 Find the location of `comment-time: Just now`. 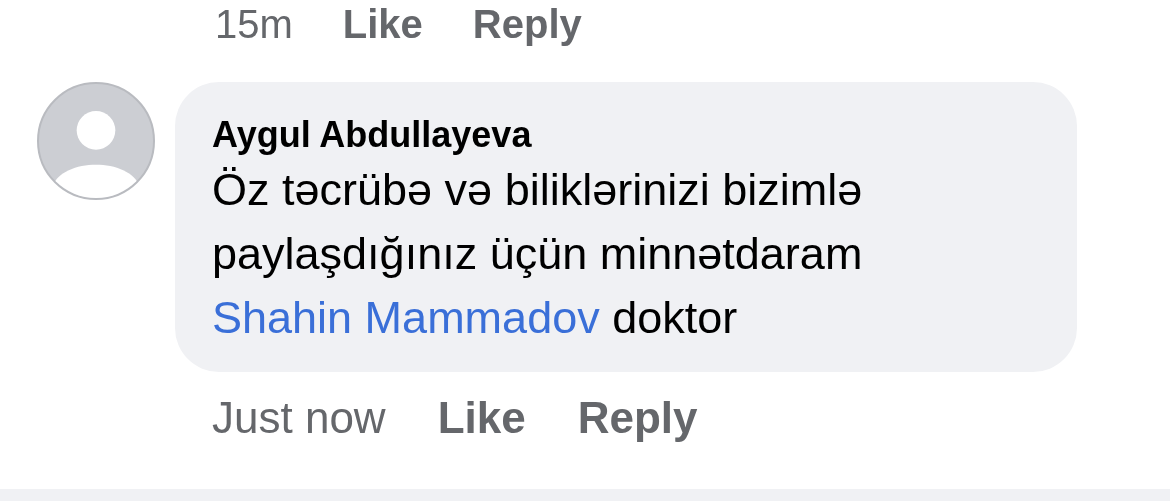

comment-time: Just now is located at coordinates (299, 418).